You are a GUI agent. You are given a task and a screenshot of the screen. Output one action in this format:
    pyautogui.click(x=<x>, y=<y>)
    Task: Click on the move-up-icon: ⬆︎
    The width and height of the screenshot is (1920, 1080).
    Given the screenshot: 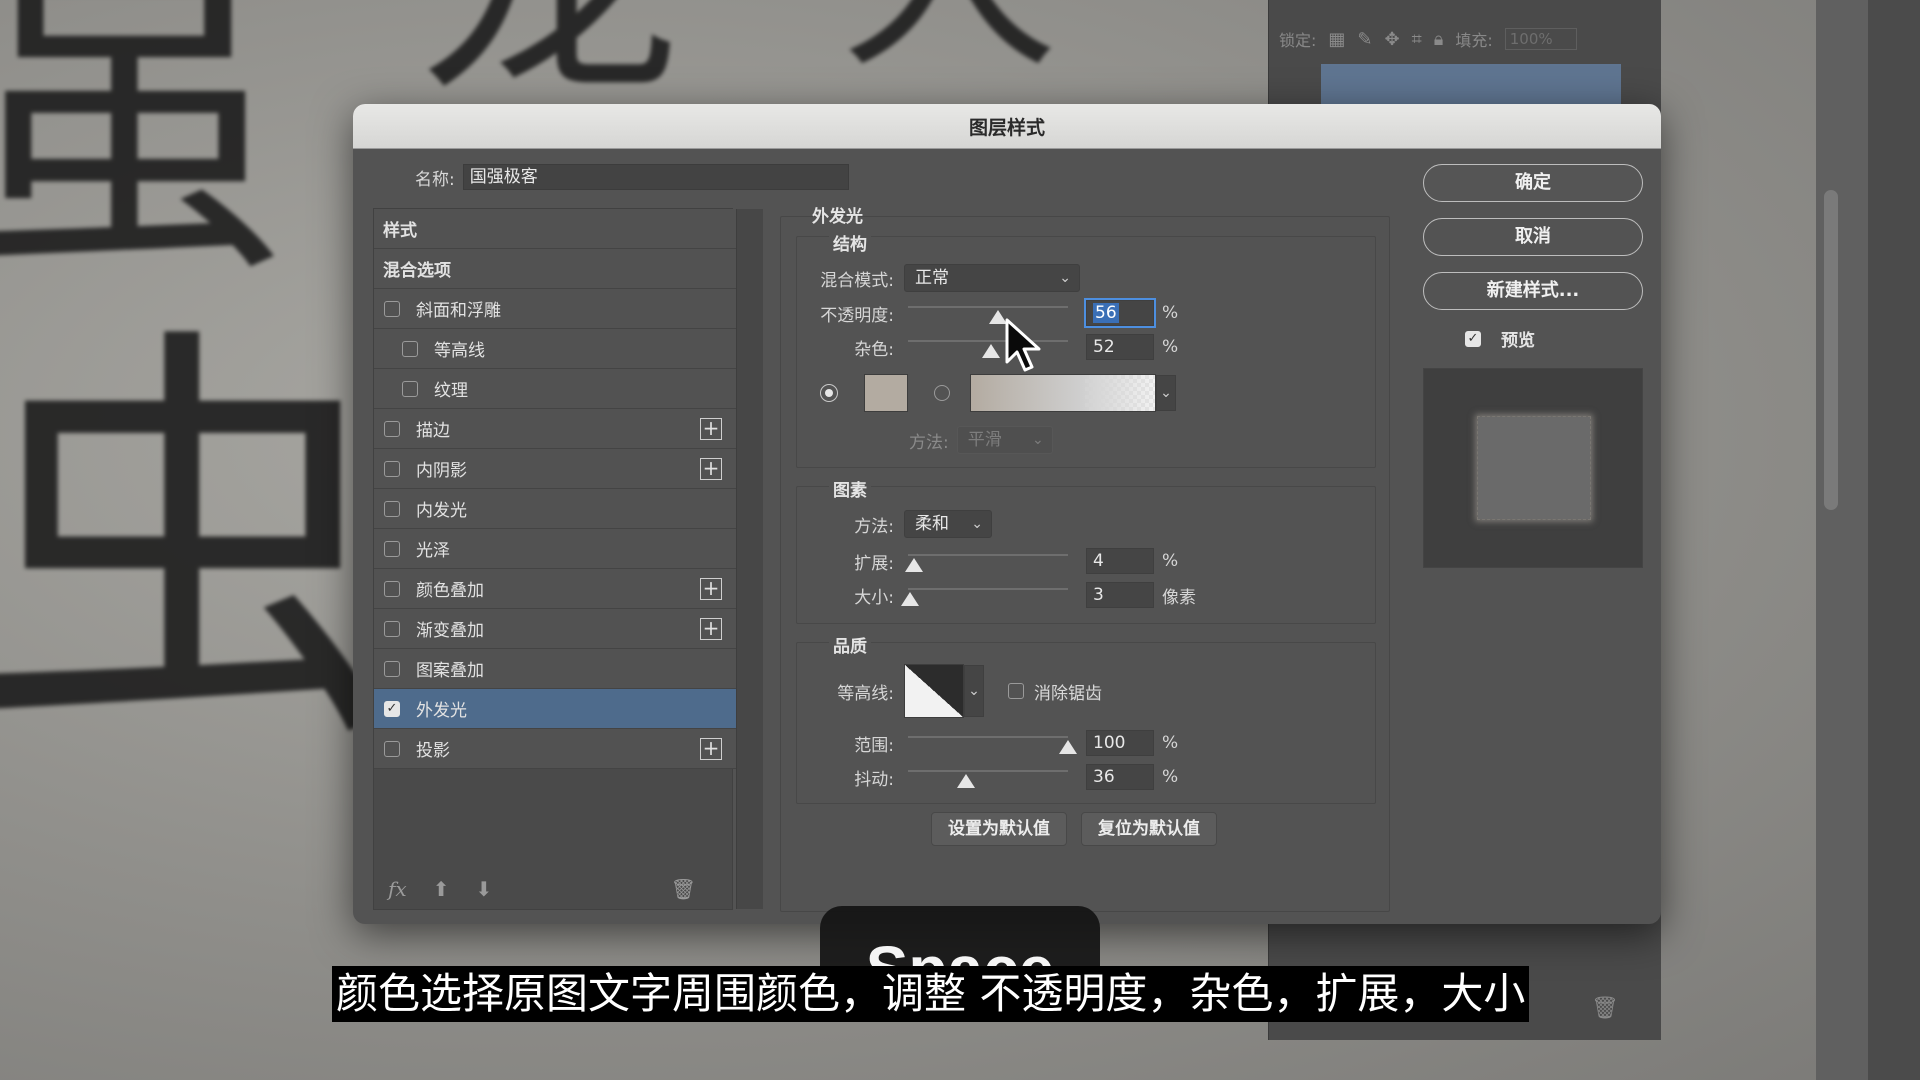 What is the action you would take?
    pyautogui.click(x=441, y=889)
    